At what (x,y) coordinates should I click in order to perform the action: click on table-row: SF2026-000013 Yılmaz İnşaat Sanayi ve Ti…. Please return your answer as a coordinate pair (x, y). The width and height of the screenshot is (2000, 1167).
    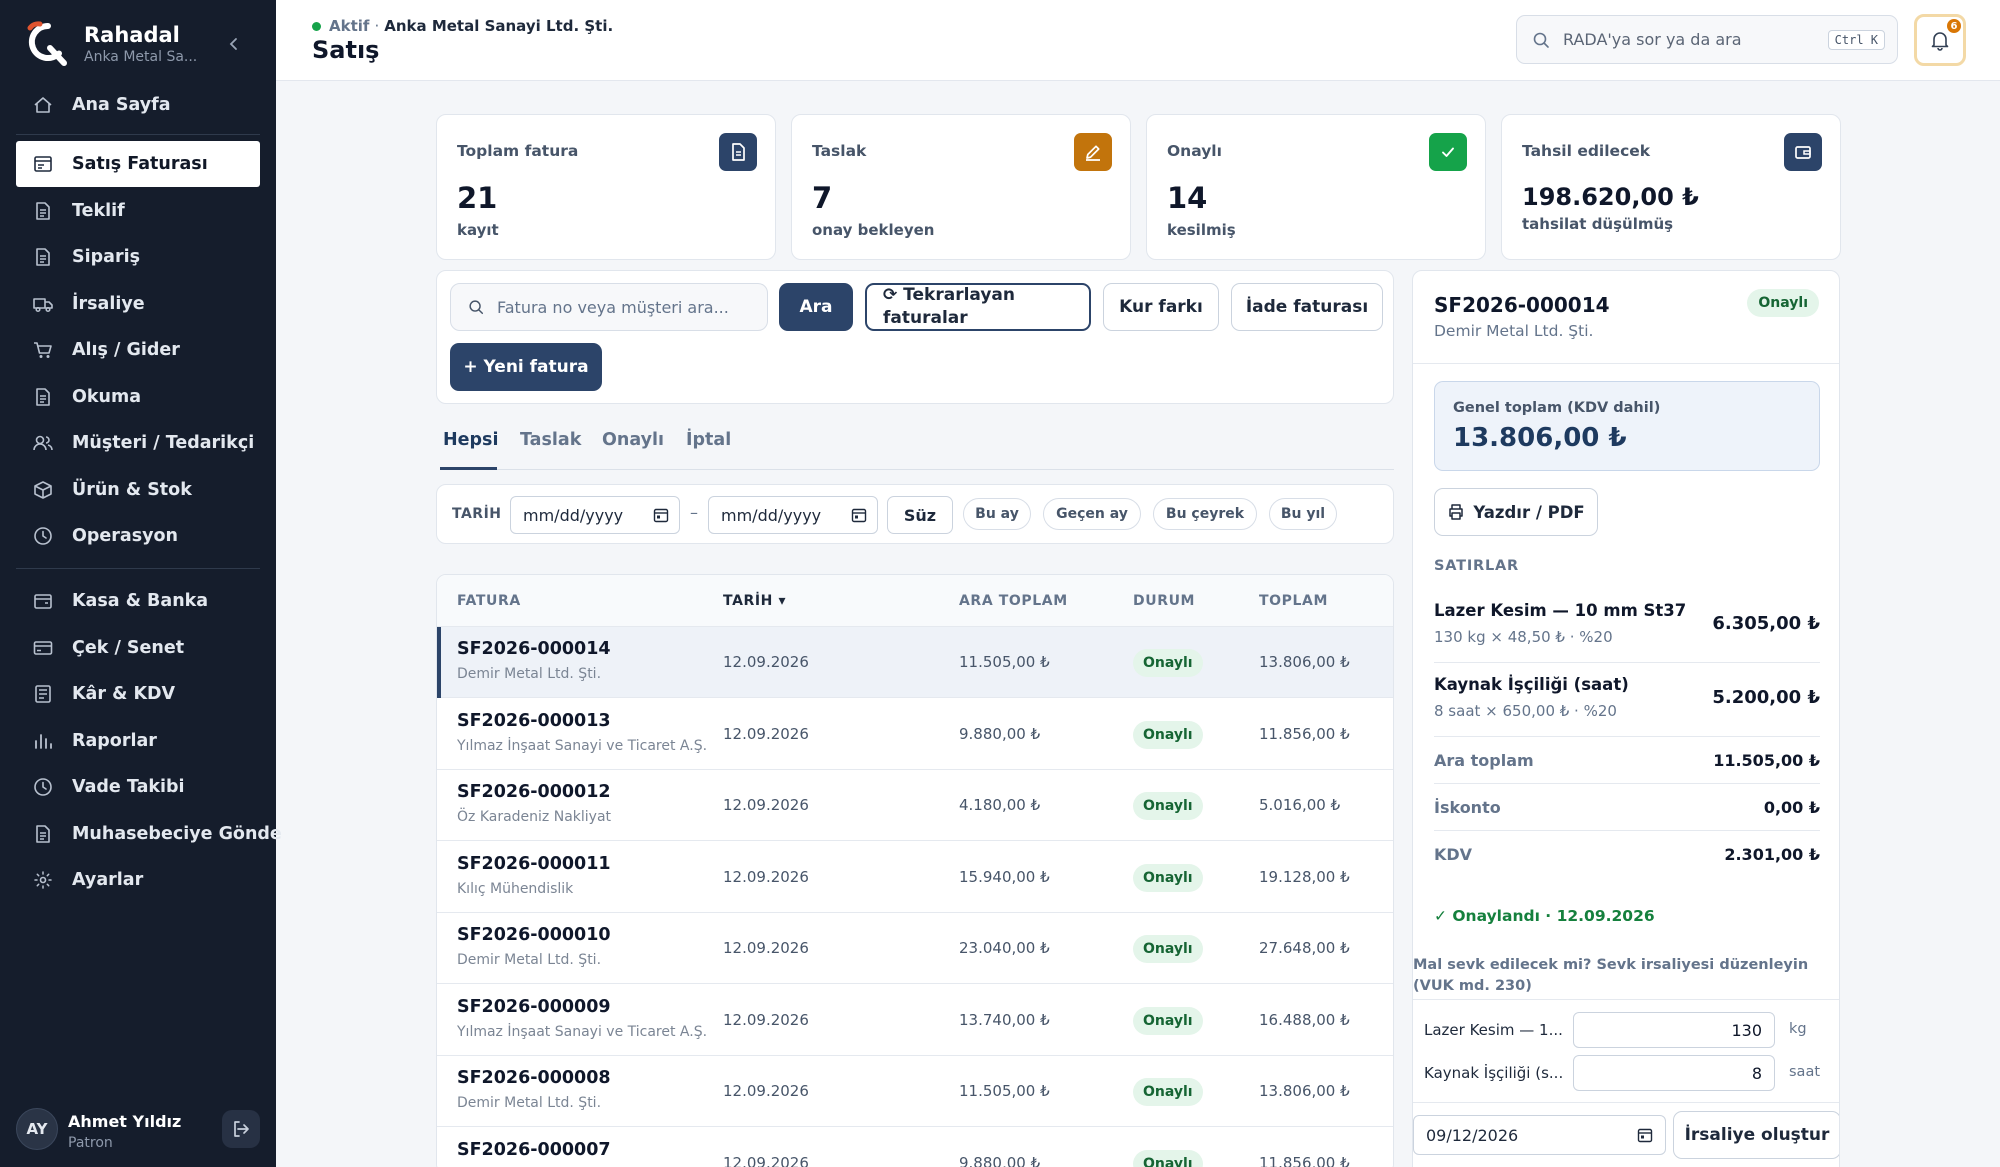
    Looking at the image, I should click on (915, 734).